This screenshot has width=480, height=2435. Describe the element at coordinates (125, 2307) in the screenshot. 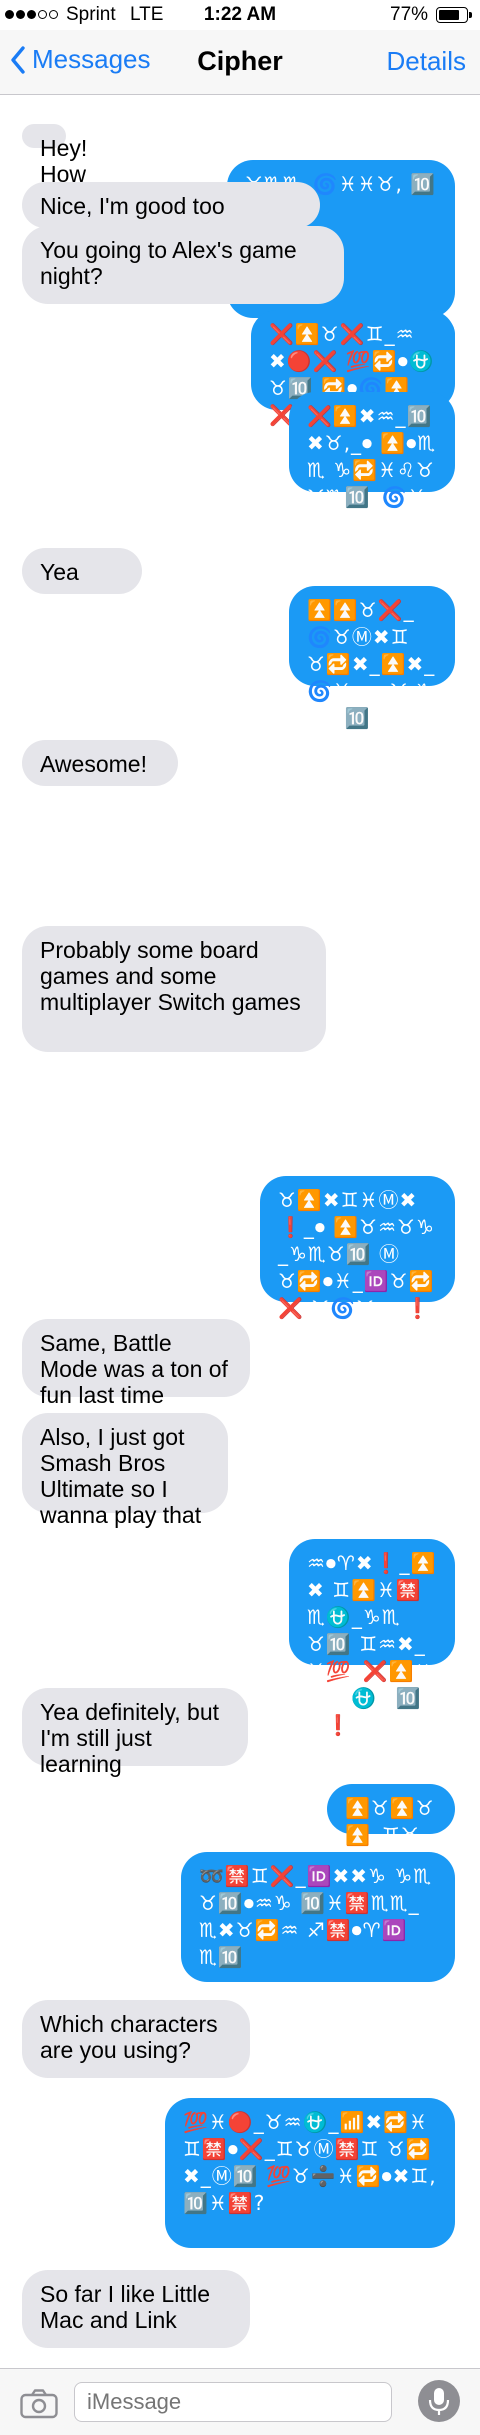

I see `message-text: So far I like Little Mac and Link` at that location.